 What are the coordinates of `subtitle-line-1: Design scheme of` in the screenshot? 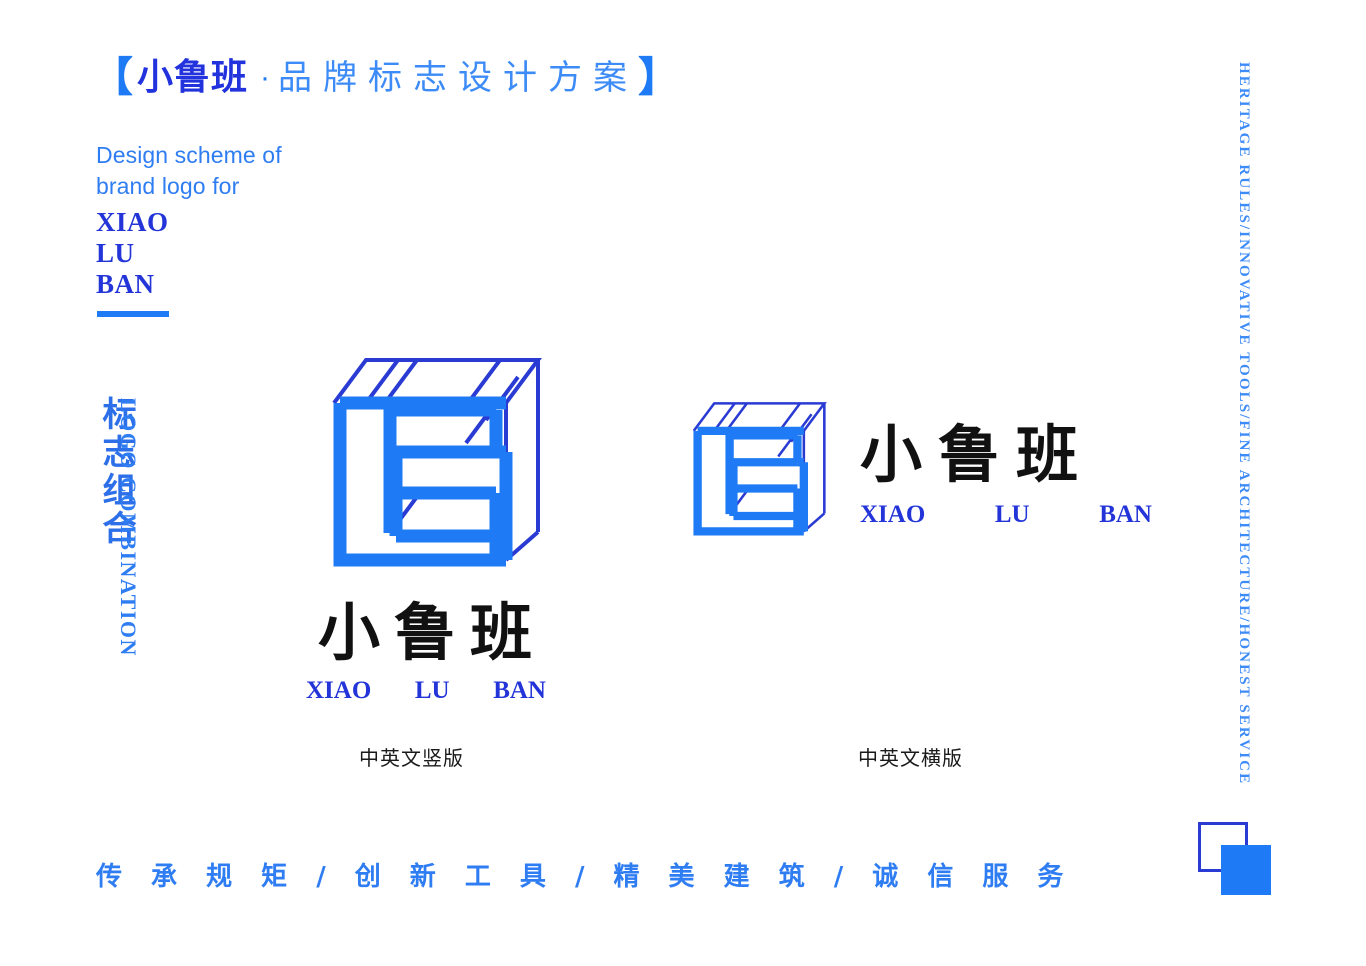 It's located at (189, 155).